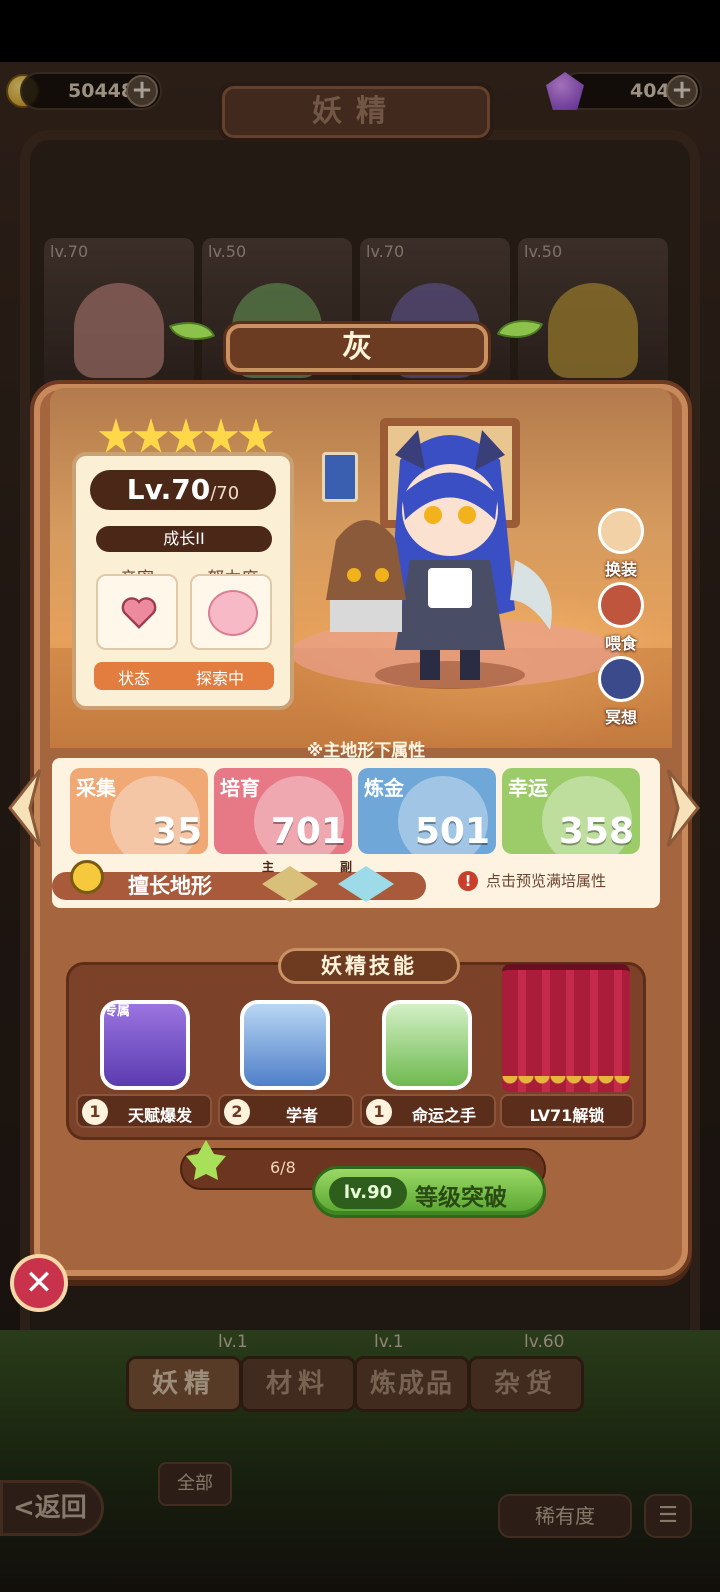 The width and height of the screenshot is (720, 1592). What do you see at coordinates (427, 811) in the screenshot?
I see `attribute-alchemy: 炼金 501` at bounding box center [427, 811].